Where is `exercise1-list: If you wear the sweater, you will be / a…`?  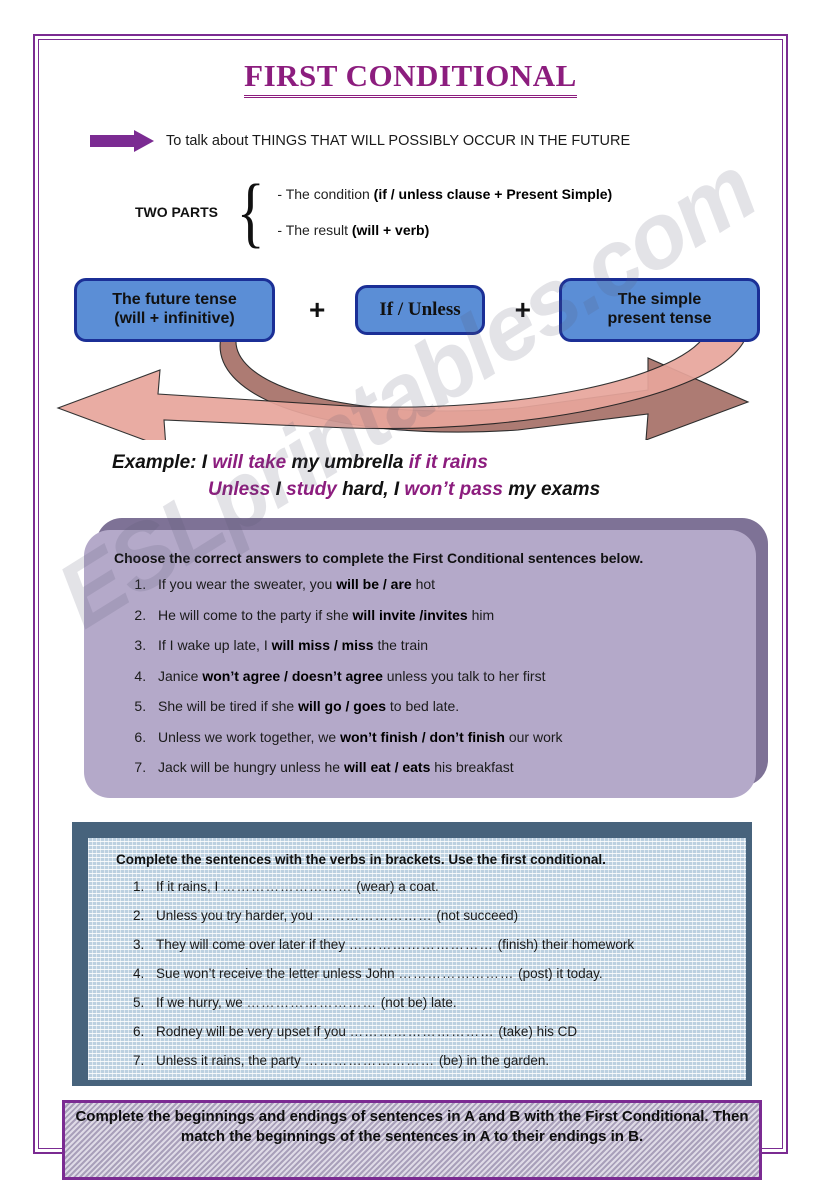
exercise1-list: If you wear the sweater, you will be / a… is located at coordinates (416, 675).